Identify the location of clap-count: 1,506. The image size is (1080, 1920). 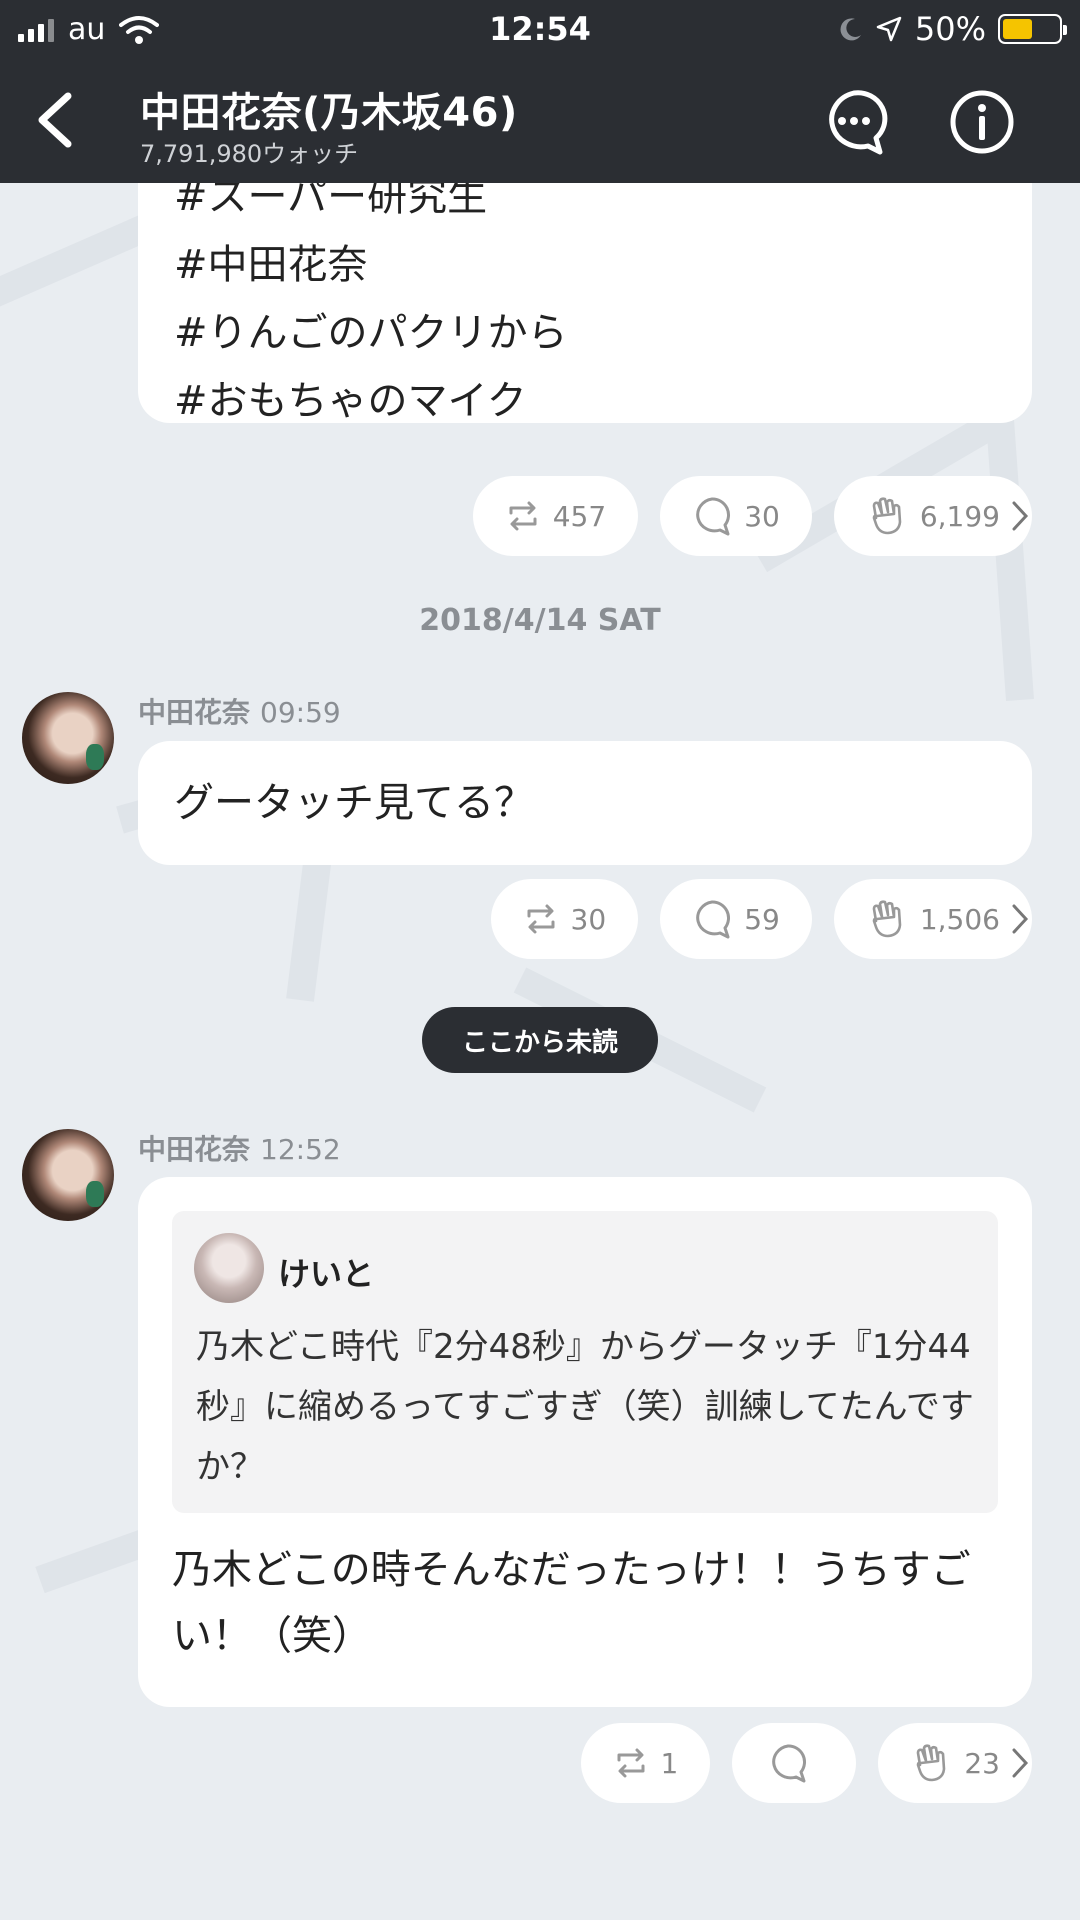
(959, 919).